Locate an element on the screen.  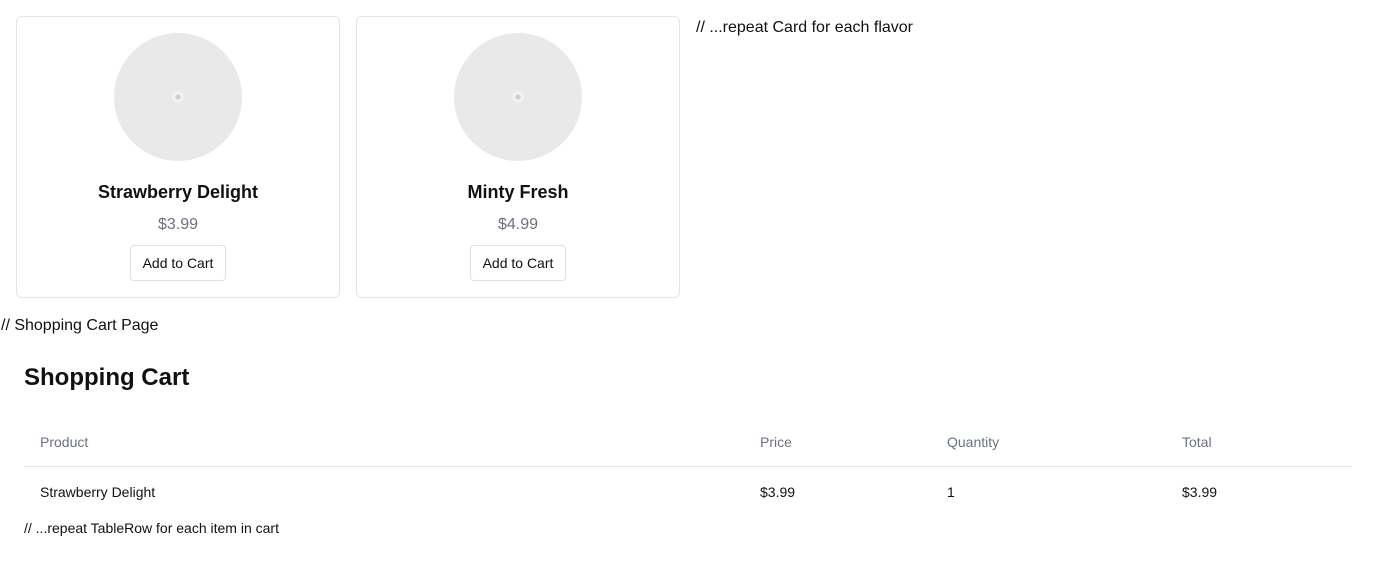
repeat-card-comment: // ...repeat Card for each flavor is located at coordinates (804, 27).